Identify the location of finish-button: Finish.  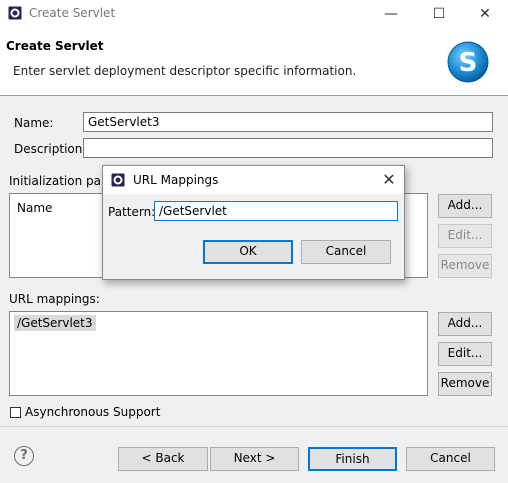
(352, 459).